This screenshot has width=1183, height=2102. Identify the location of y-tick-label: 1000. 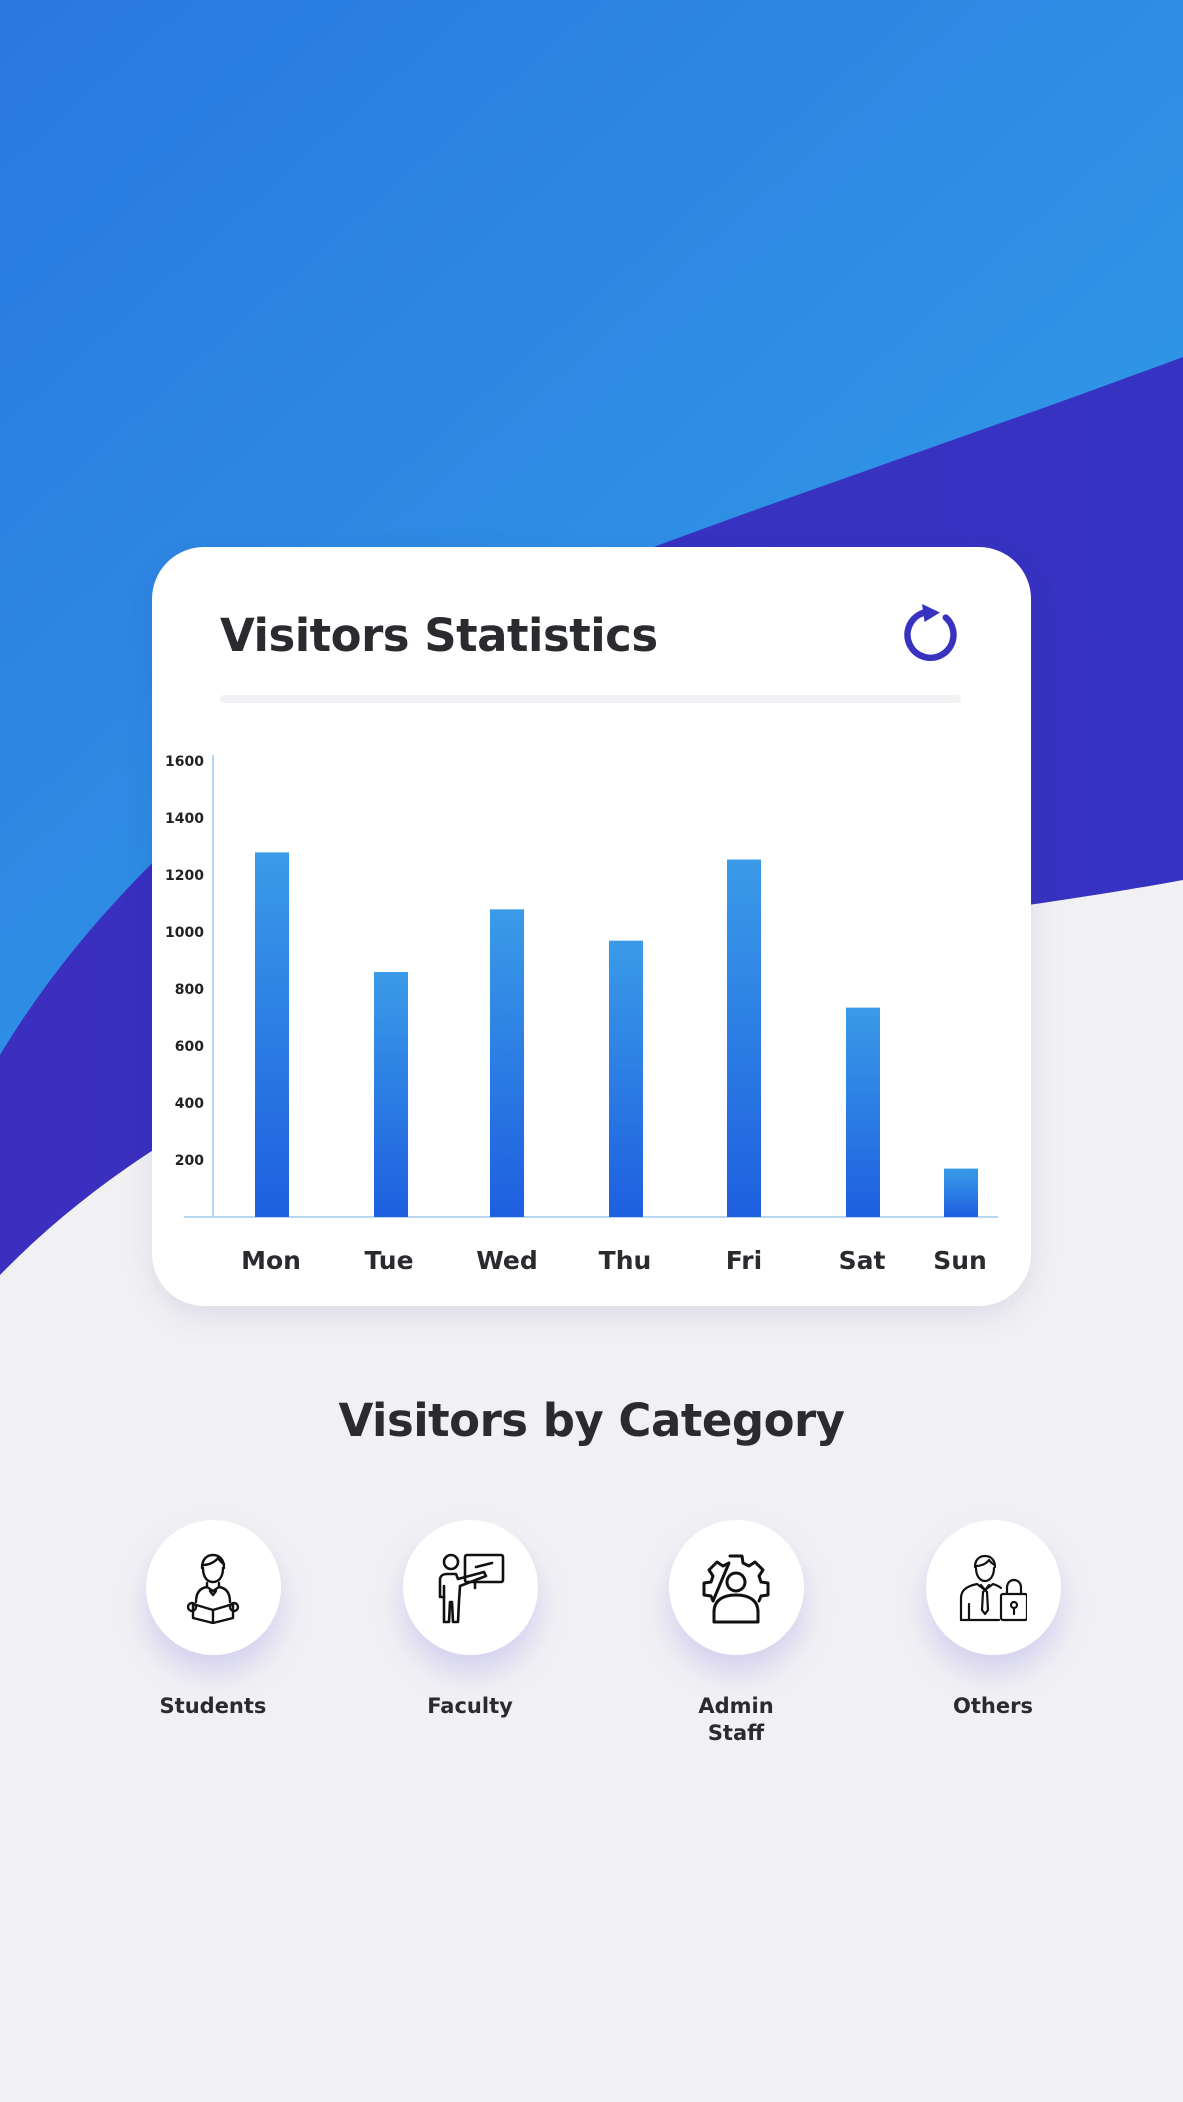
(184, 933).